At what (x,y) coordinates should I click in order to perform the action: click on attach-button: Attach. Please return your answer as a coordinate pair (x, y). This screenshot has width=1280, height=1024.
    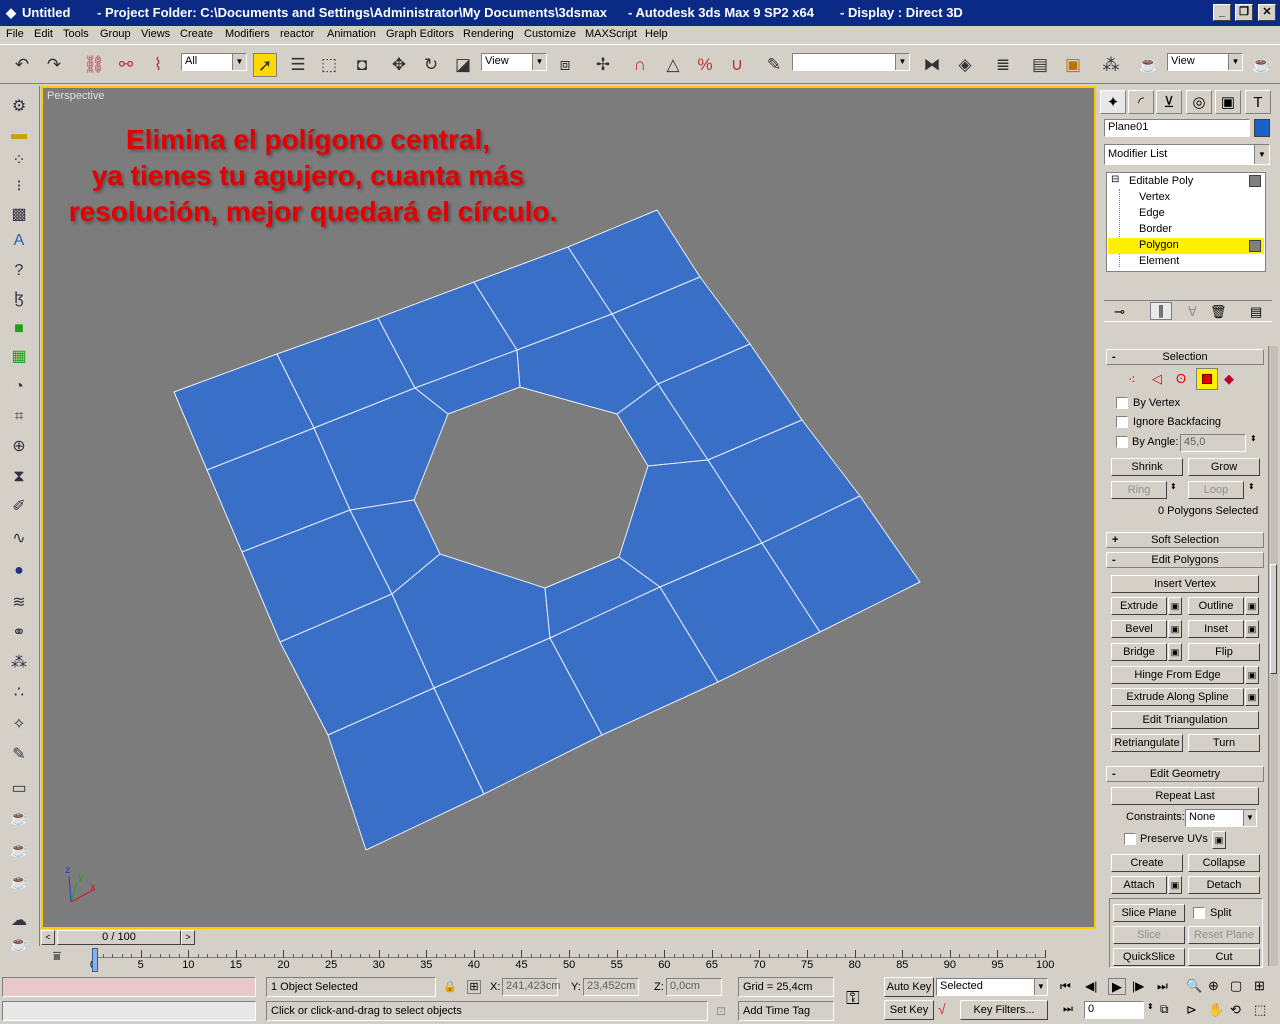
    Looking at the image, I should click on (1139, 885).